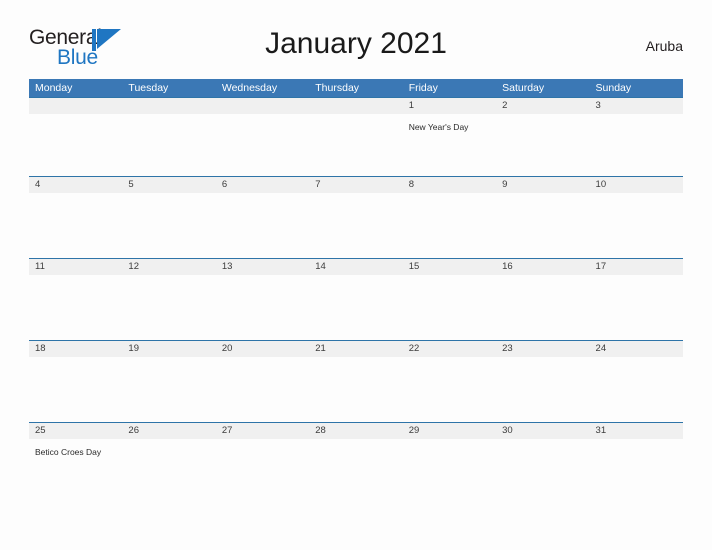  I want to click on calendar-week-row: 11 12 13 14 15 16 17, so click(356, 299).